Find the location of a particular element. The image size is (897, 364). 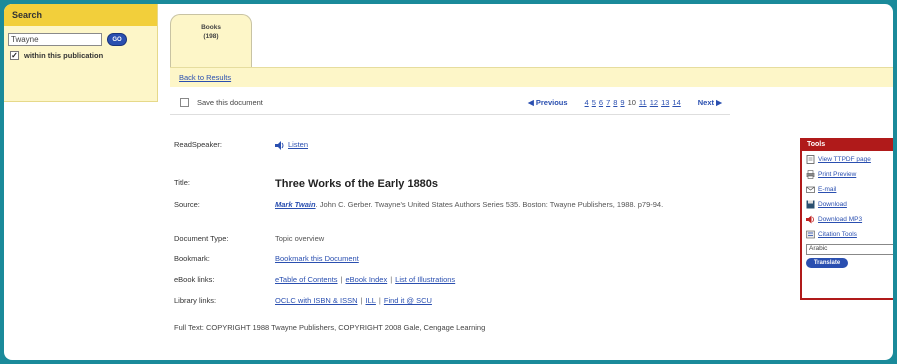

save-document-label: Save this document is located at coordinates (230, 102).